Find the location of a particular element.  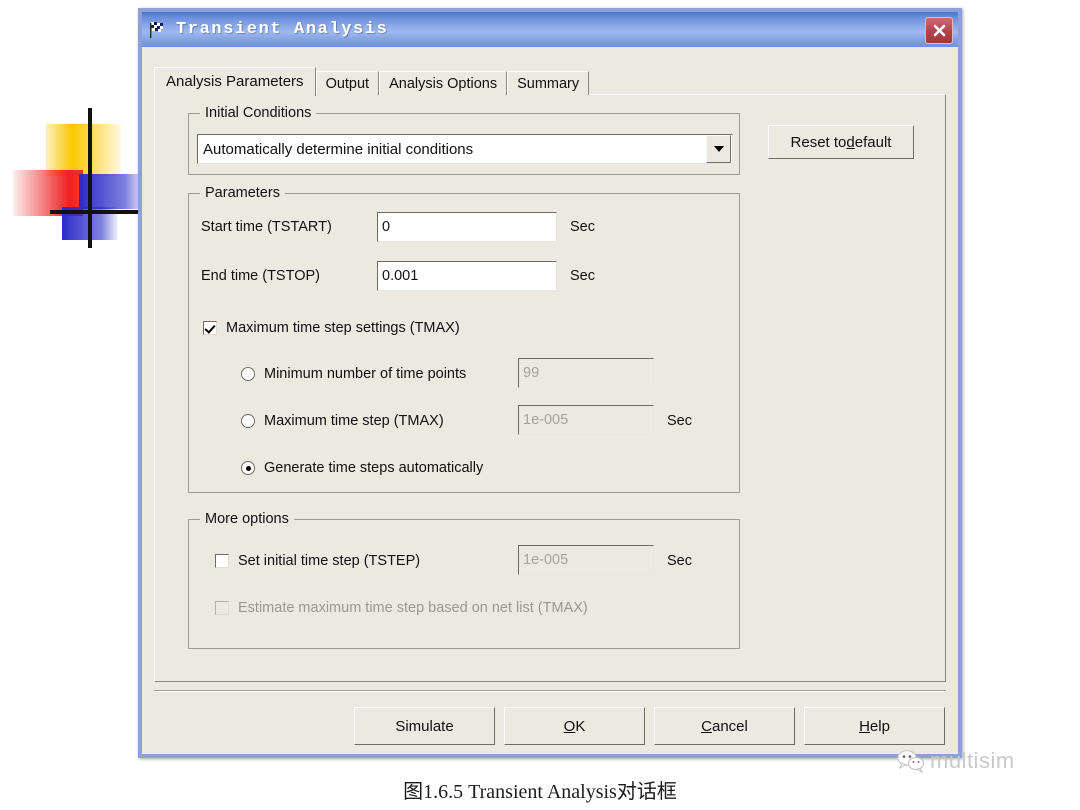

tab-analysis-parameters: Analysis Parameters is located at coordinates (235, 81).